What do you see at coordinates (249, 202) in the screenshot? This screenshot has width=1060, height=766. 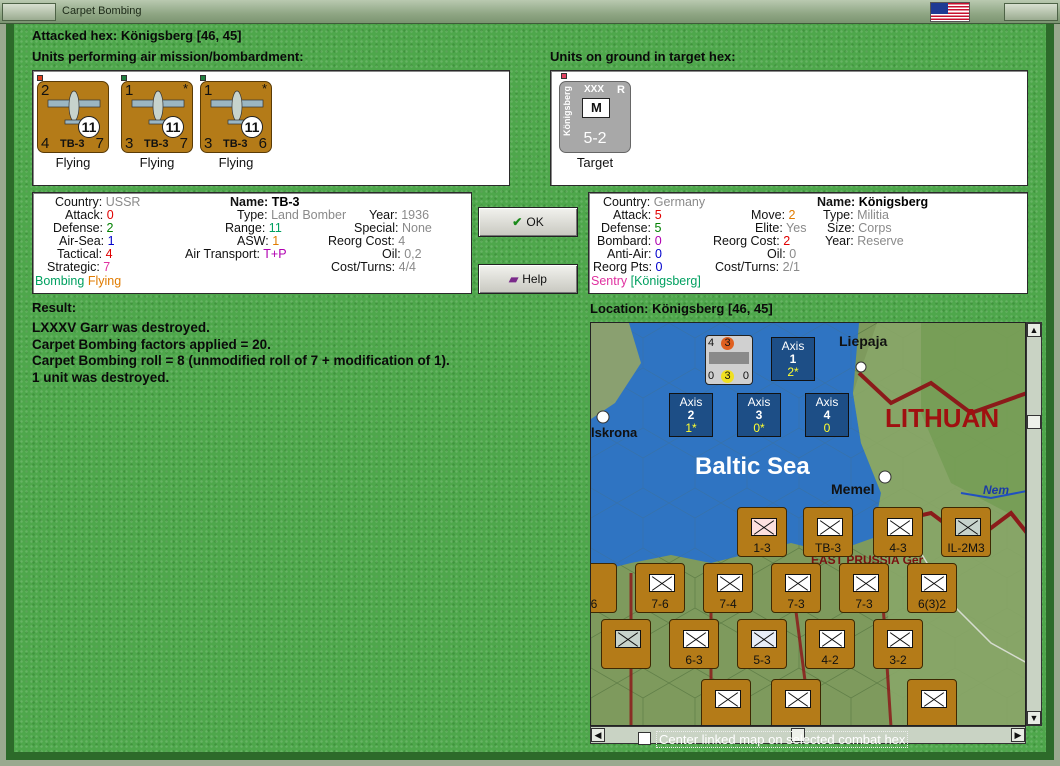 I see `stat-key: Name:` at bounding box center [249, 202].